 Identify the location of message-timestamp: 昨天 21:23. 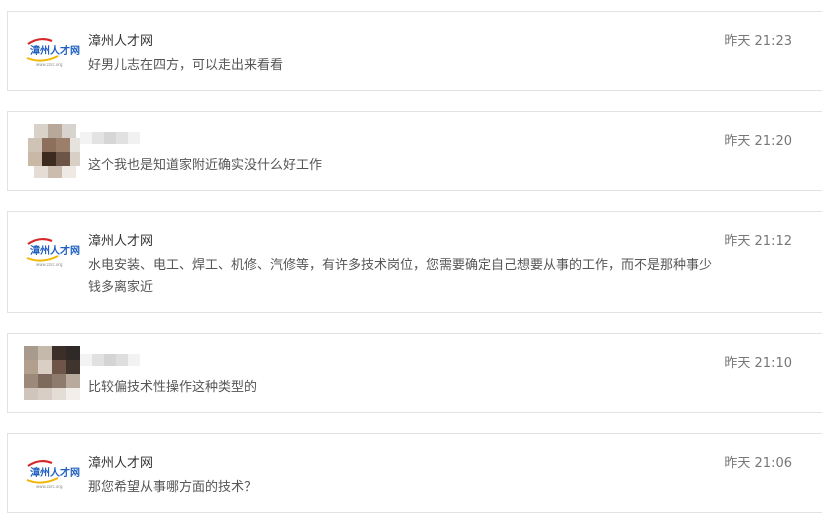
(758, 41).